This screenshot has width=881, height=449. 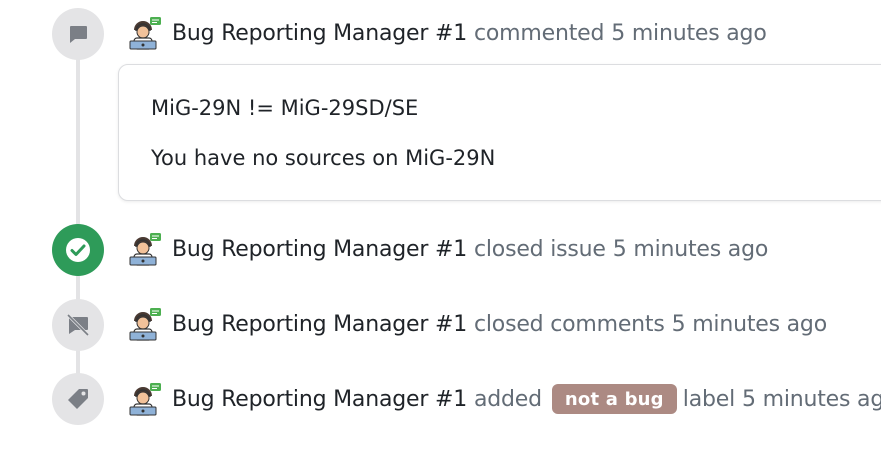 What do you see at coordinates (539, 33) in the screenshot?
I see `event-action: commented` at bounding box center [539, 33].